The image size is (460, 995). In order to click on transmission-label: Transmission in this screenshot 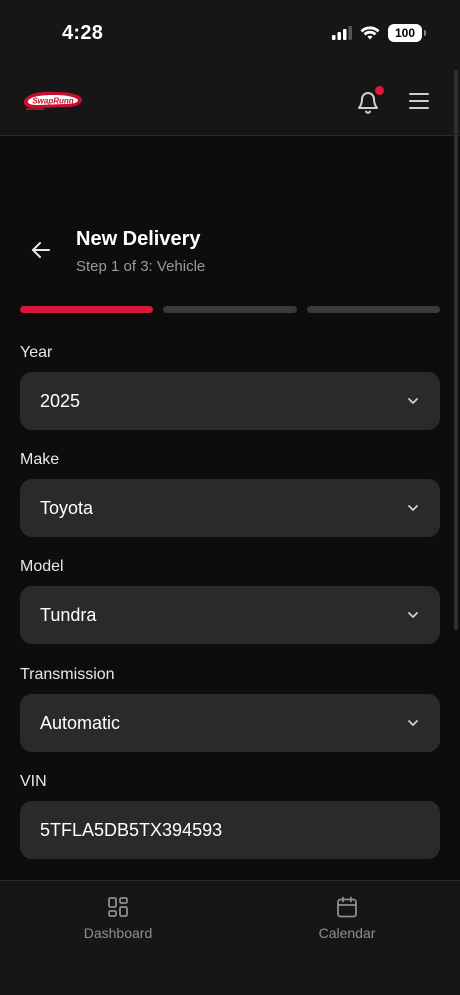, I will do `click(67, 674)`.